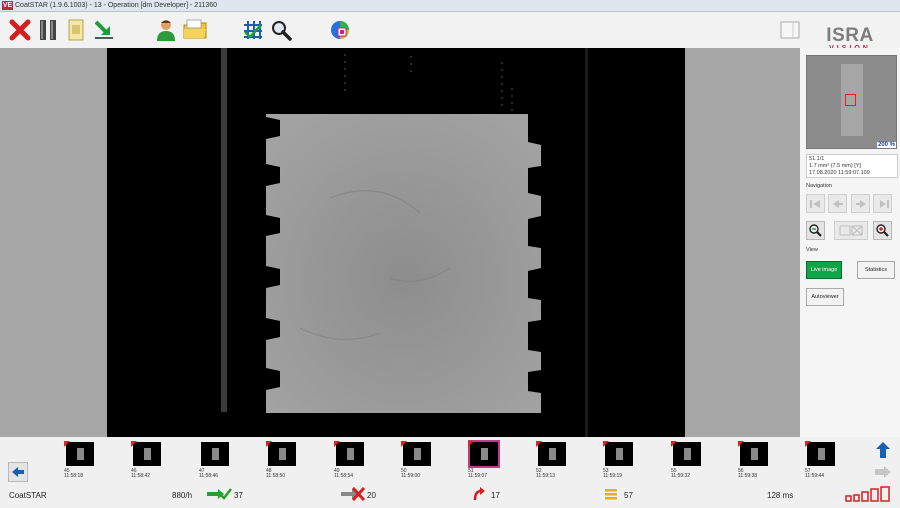 The height and width of the screenshot is (508, 900). I want to click on arrow-up-icon, so click(883, 450).